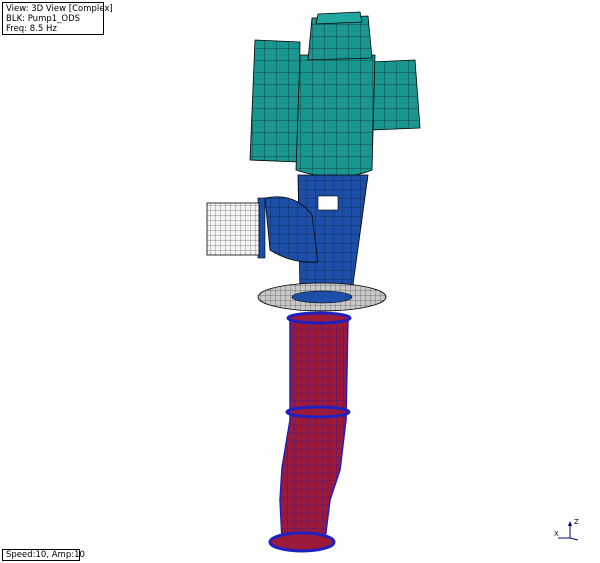 Image resolution: width=600 pixels, height=563 pixels. Describe the element at coordinates (43, 555) in the screenshot. I see `animation-status: Speed:10, Amp:10` at that location.